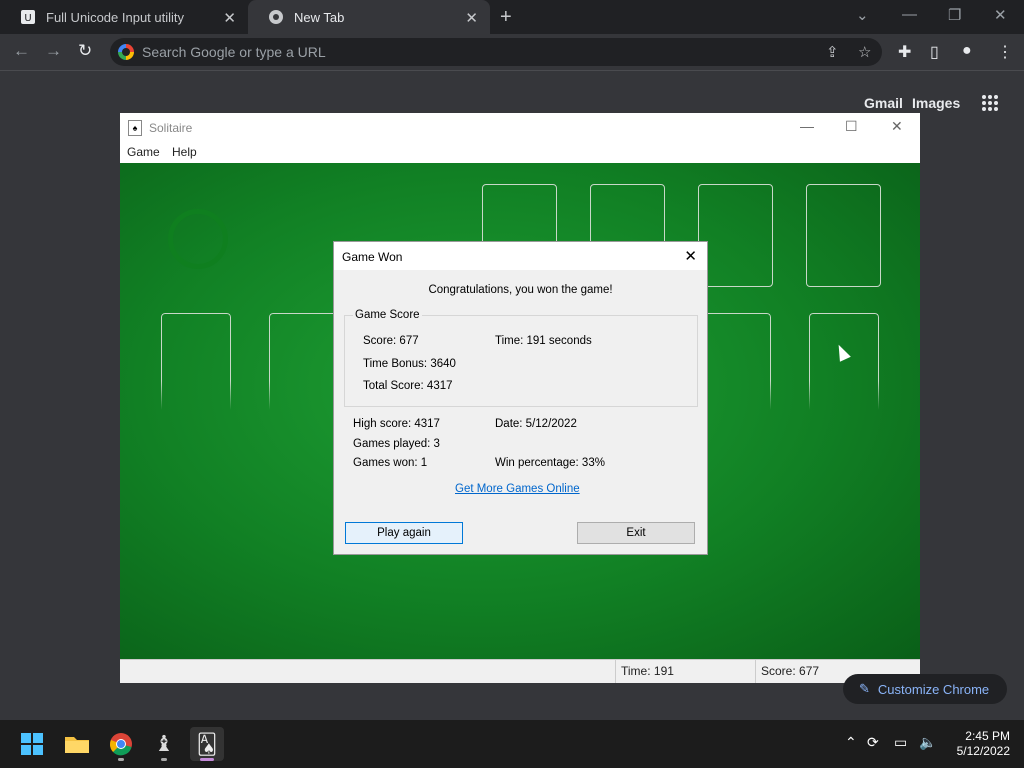  I want to click on tab-new-tab: New Tab ✕, so click(369, 17).